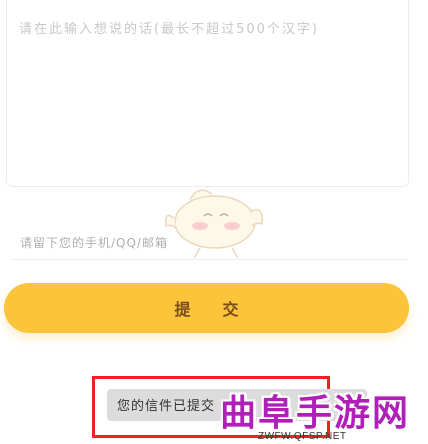 The width and height of the screenshot is (428, 444). I want to click on watermark-url: ZWFW.QFSP.NET, so click(302, 436).